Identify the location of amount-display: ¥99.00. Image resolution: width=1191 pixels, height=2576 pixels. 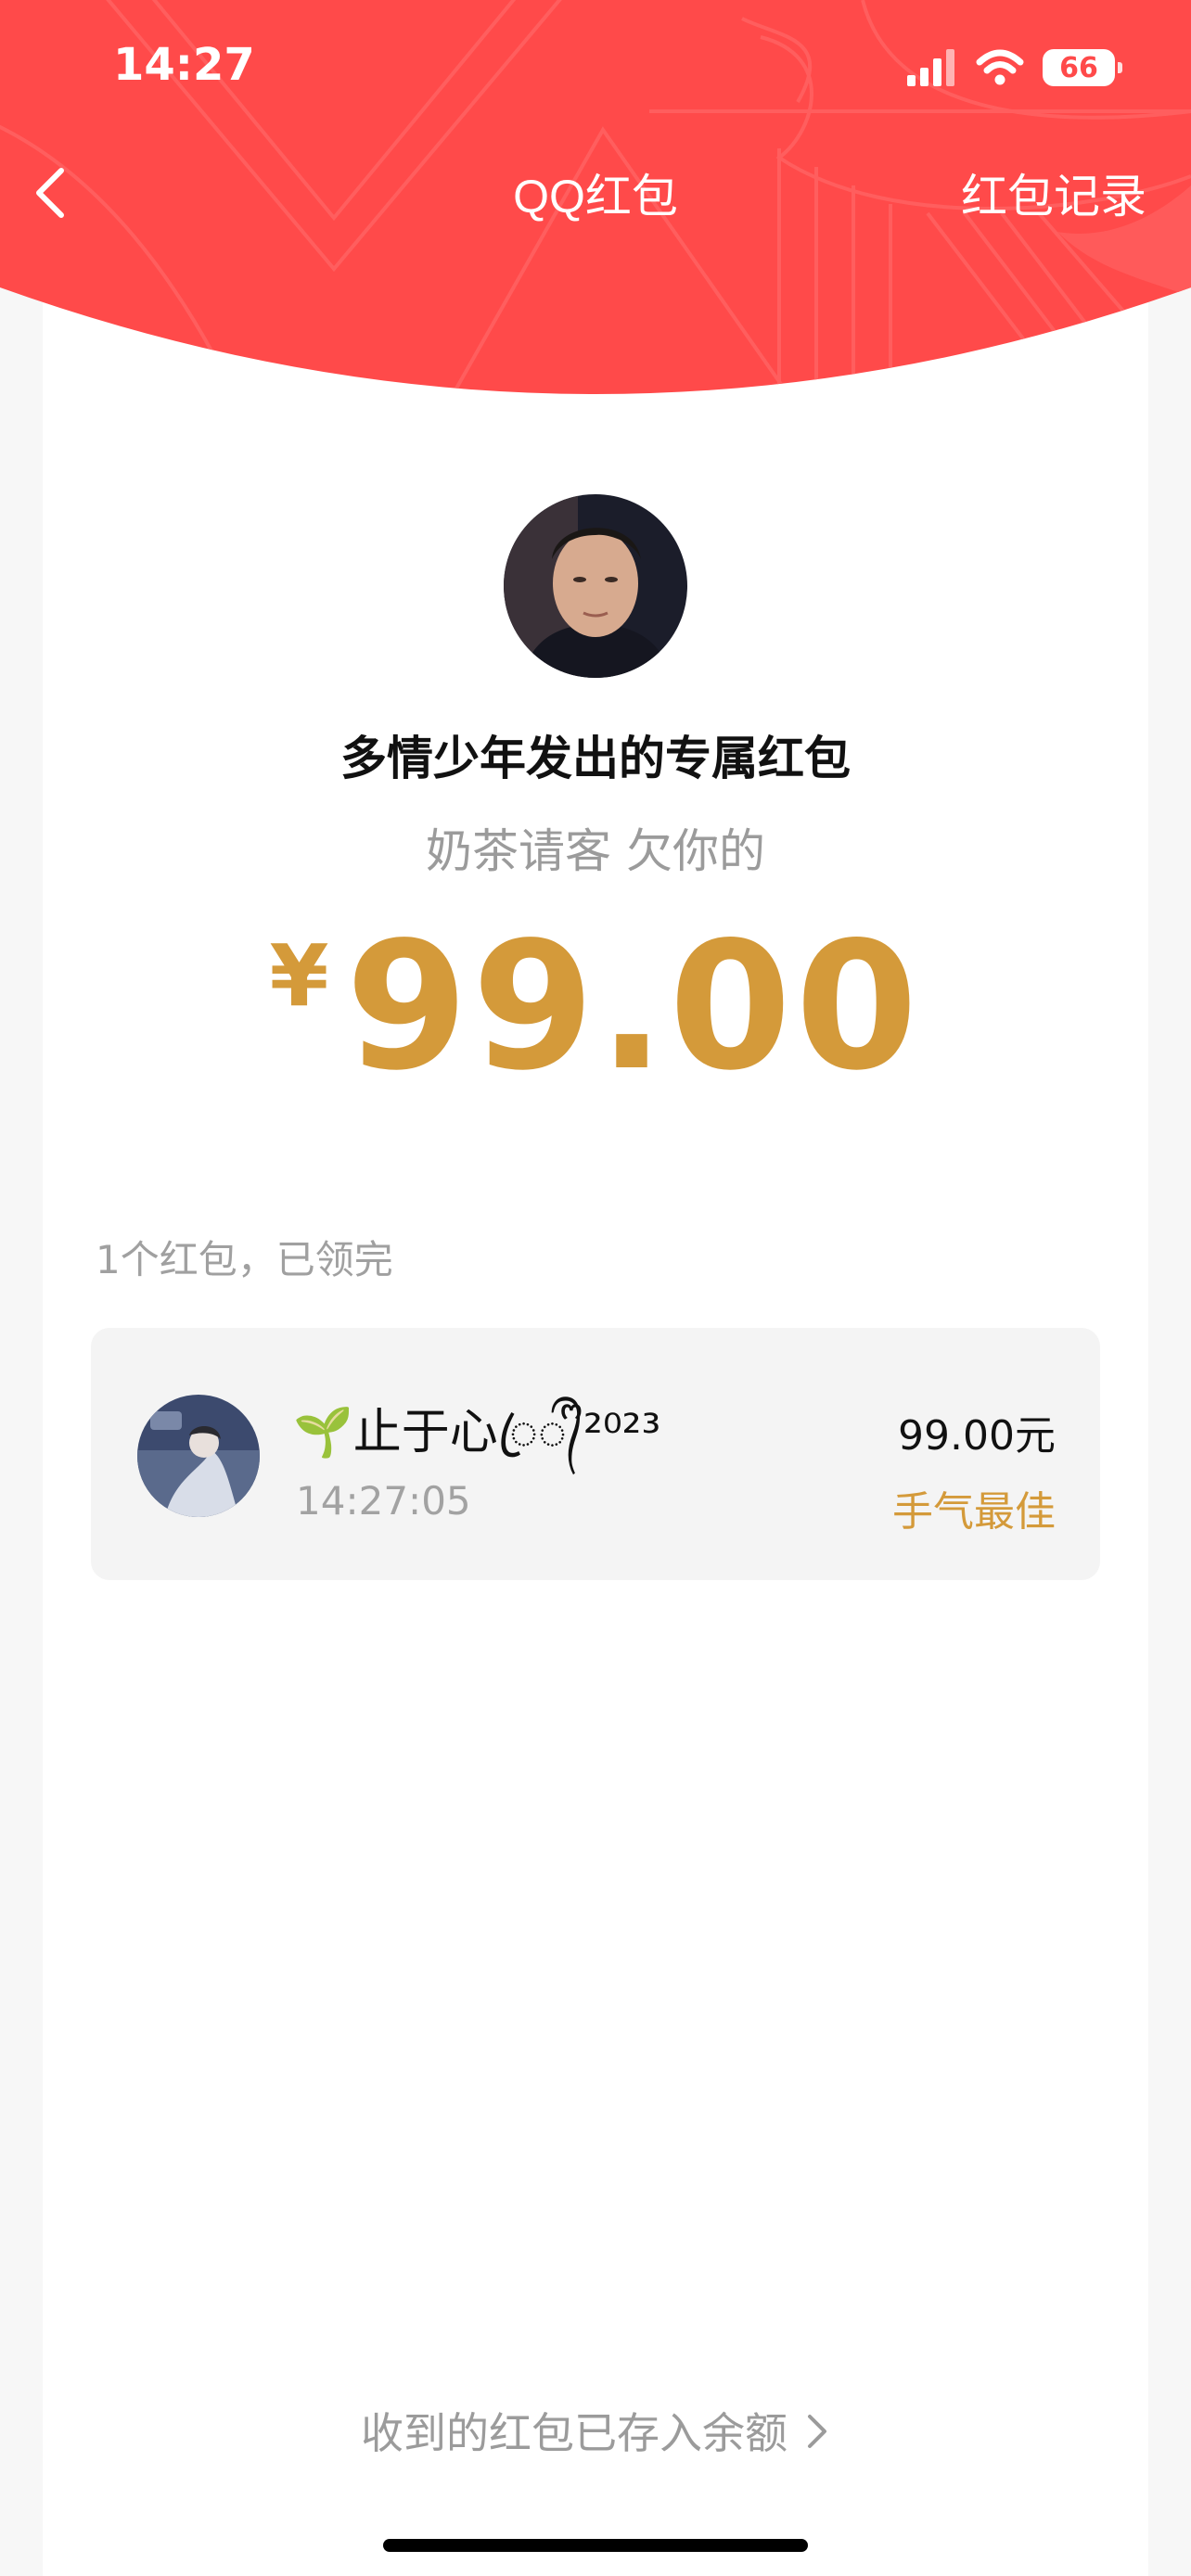
(595, 1006).